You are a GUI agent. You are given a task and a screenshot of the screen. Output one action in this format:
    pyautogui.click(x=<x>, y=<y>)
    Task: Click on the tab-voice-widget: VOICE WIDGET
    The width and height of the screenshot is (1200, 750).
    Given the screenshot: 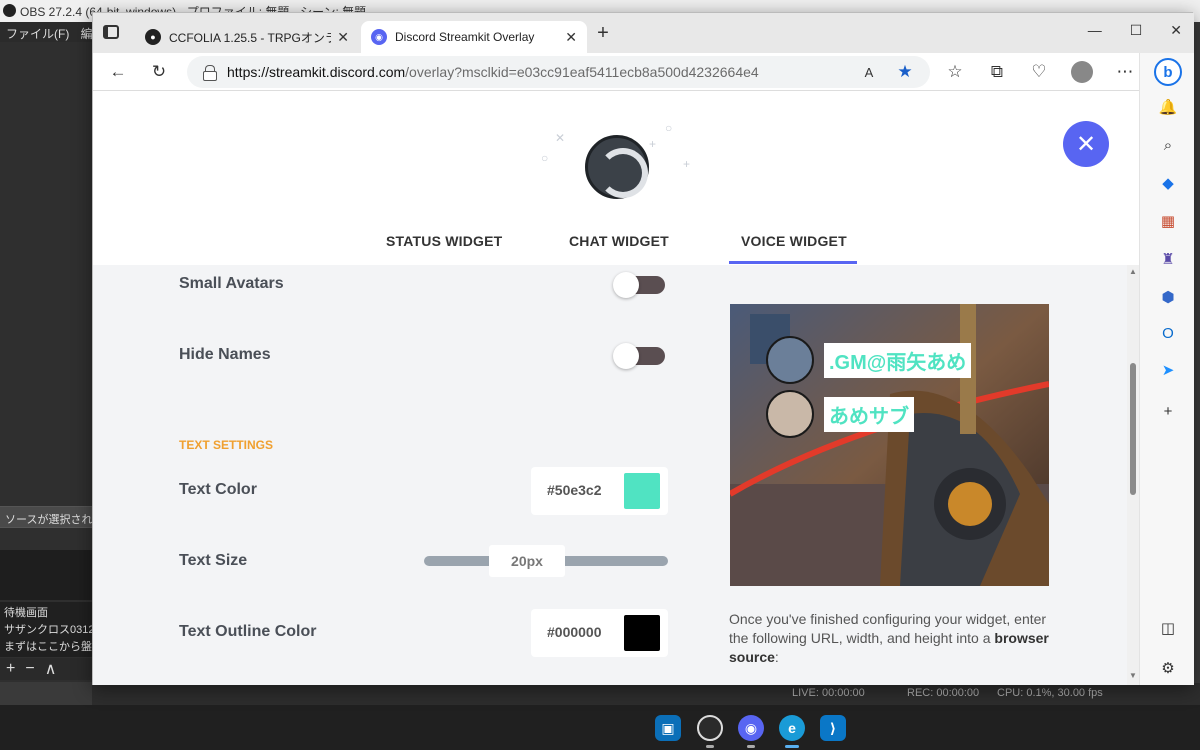 What is the action you would take?
    pyautogui.click(x=794, y=241)
    